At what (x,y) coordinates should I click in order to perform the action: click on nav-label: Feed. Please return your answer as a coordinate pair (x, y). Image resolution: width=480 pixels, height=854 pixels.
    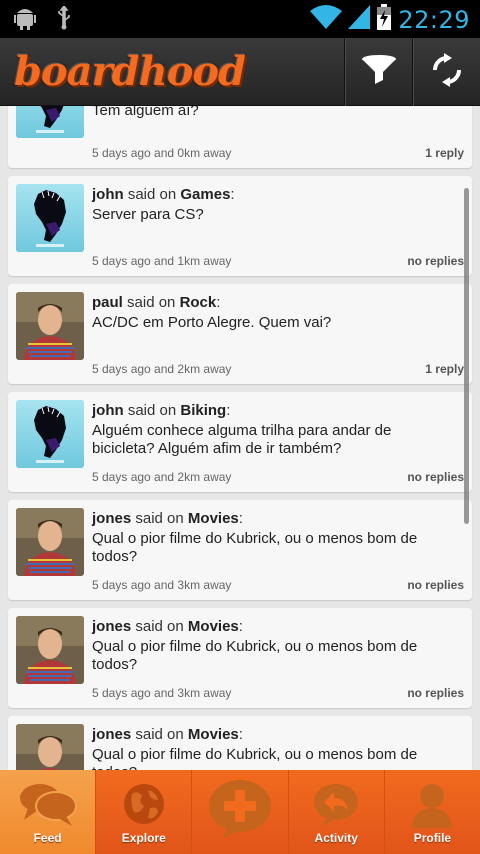
    Looking at the image, I should click on (47, 838).